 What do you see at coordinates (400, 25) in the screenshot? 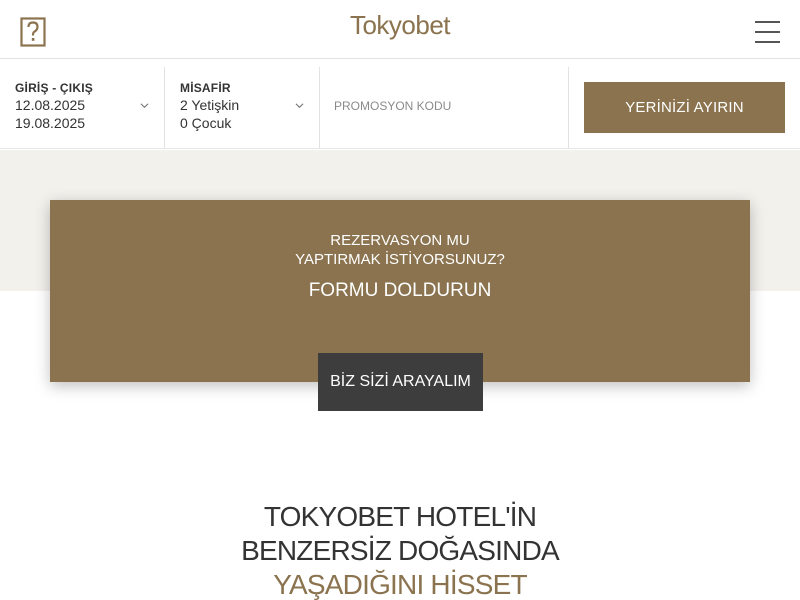
I see `brand-title: Tokyobet` at bounding box center [400, 25].